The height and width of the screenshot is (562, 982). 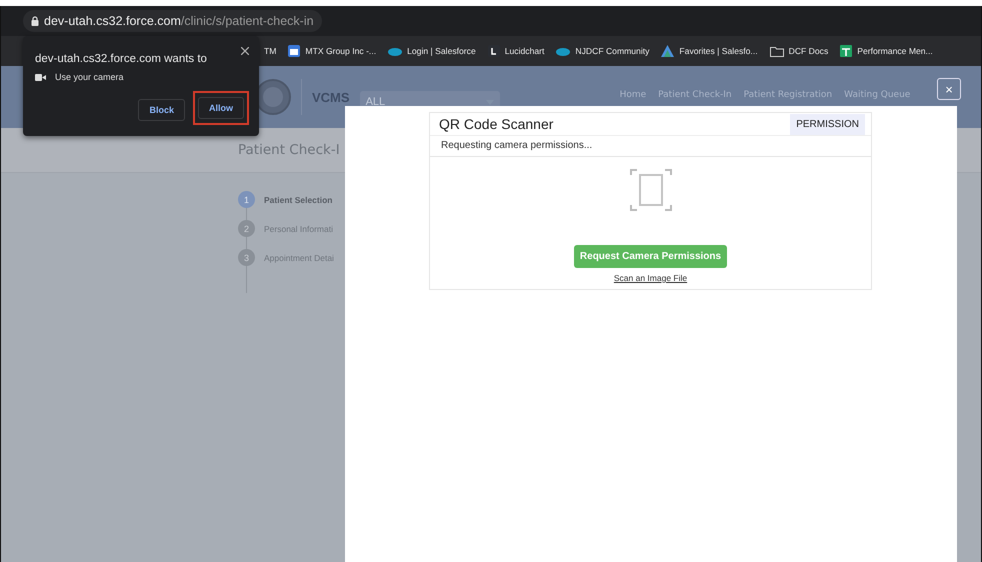 What do you see at coordinates (221, 108) in the screenshot?
I see `popup-button: Allow` at bounding box center [221, 108].